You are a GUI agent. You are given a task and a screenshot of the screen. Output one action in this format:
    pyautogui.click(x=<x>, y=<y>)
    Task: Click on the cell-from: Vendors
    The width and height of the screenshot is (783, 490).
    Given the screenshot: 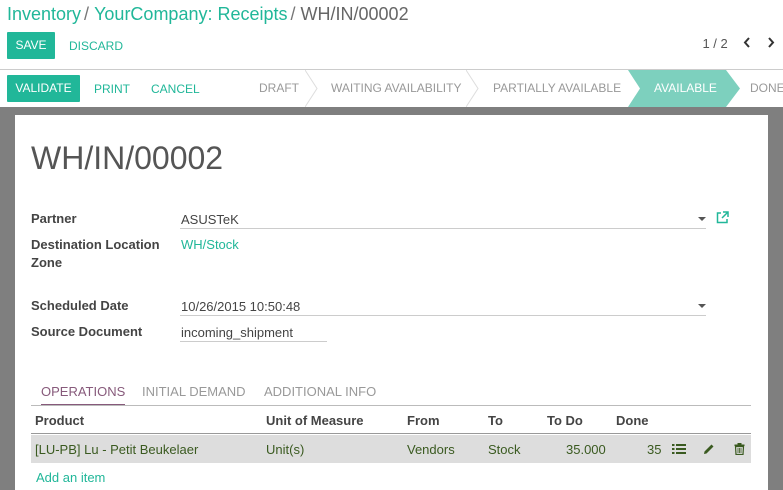 What is the action you would take?
    pyautogui.click(x=431, y=449)
    